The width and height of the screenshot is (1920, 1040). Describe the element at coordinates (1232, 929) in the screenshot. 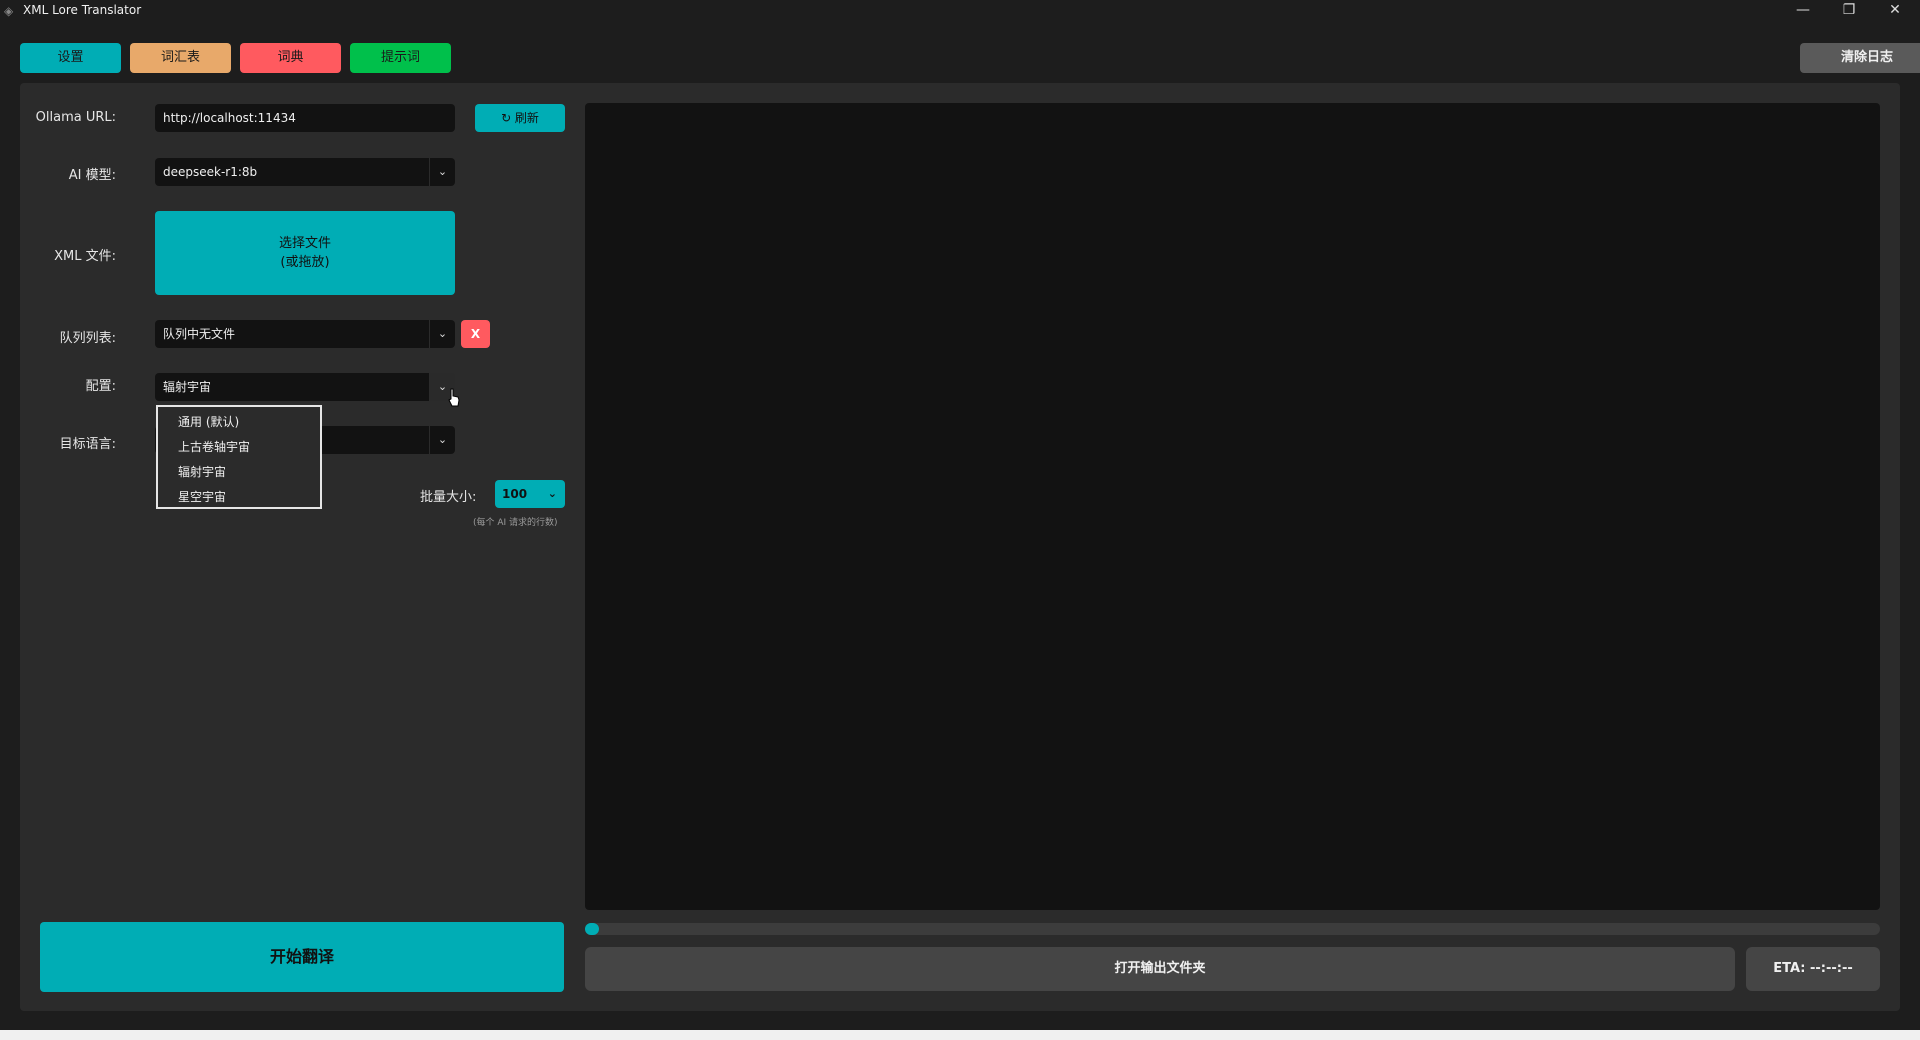

I see `progress-bar` at that location.